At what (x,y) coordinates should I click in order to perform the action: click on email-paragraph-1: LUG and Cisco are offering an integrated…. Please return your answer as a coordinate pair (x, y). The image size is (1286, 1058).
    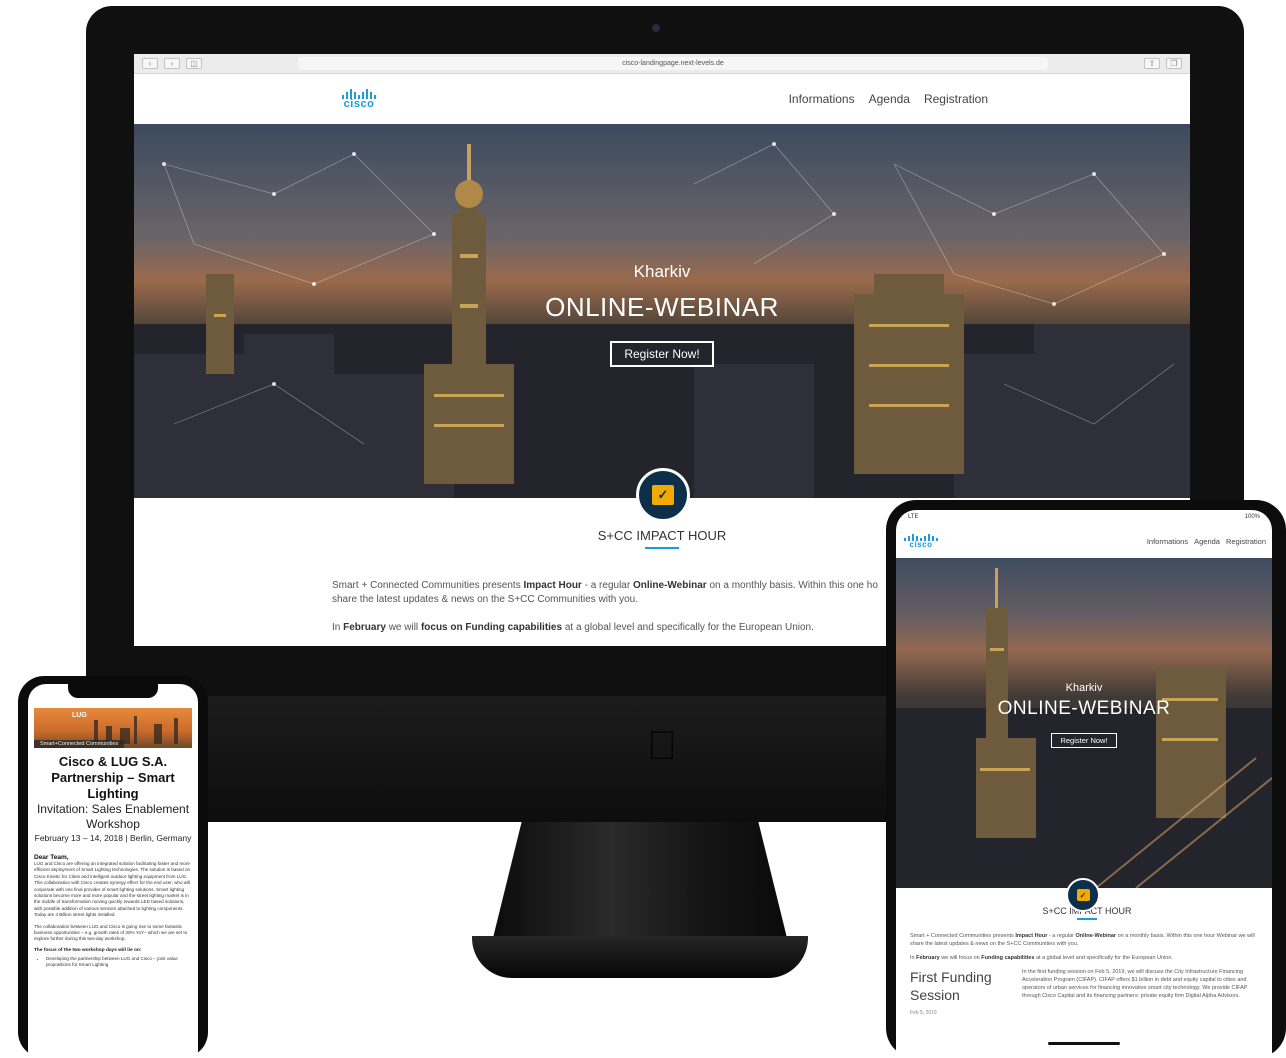
    Looking at the image, I should click on (112, 889).